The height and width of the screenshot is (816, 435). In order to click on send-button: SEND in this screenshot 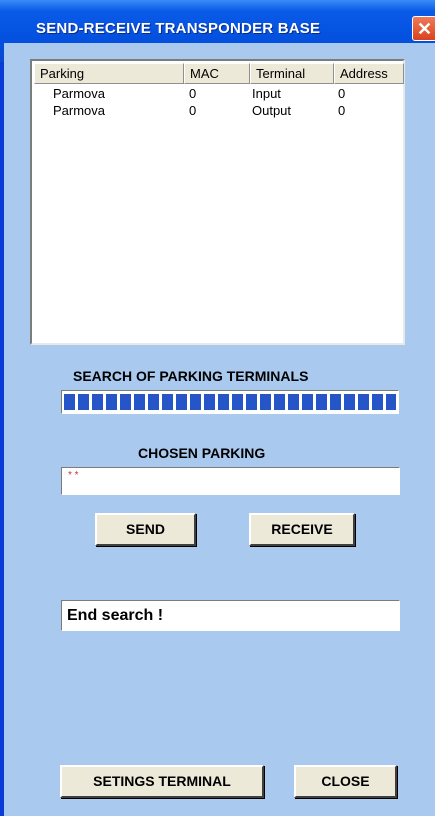, I will do `click(145, 529)`.